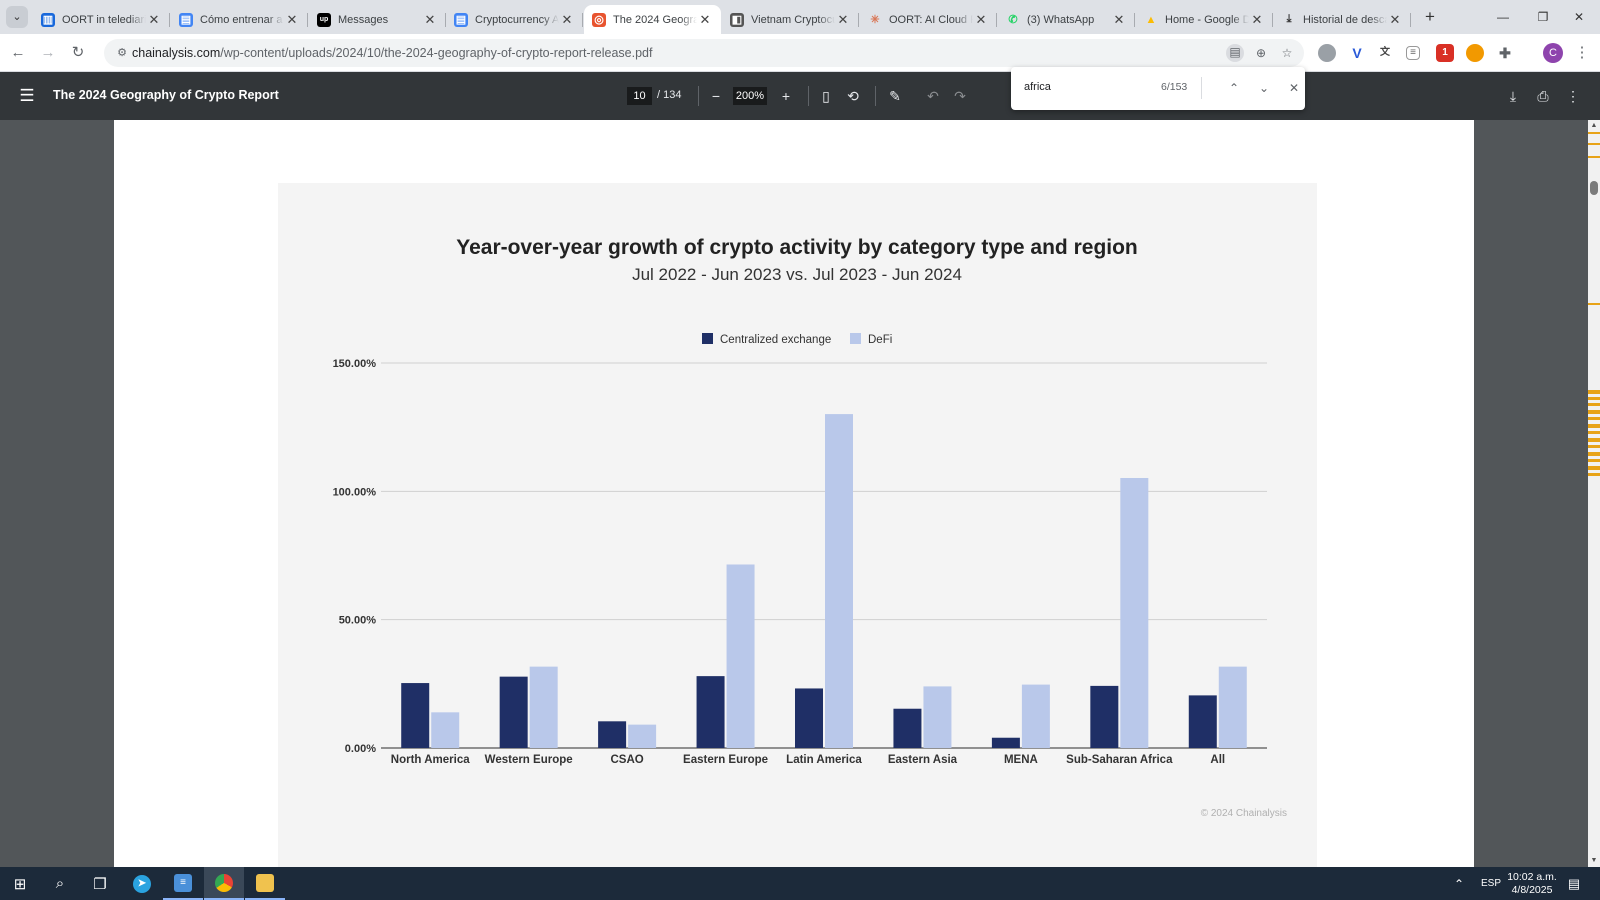 The width and height of the screenshot is (1600, 900). What do you see at coordinates (1594, 861) in the screenshot?
I see `scroll-down-arrow: ▼` at bounding box center [1594, 861].